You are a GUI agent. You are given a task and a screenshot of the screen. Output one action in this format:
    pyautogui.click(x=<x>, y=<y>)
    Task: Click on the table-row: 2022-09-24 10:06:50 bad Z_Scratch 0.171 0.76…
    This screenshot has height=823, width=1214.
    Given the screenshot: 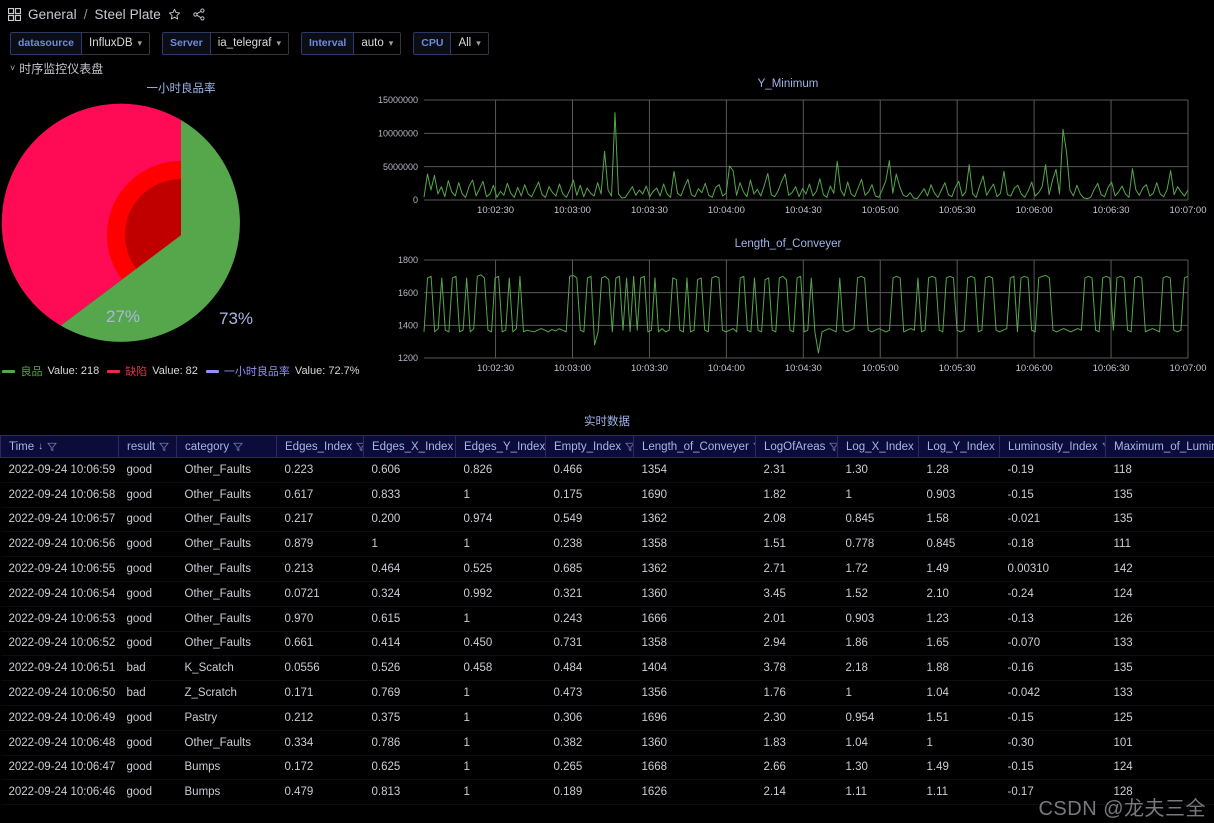 What is the action you would take?
    pyautogui.click(x=607, y=693)
    